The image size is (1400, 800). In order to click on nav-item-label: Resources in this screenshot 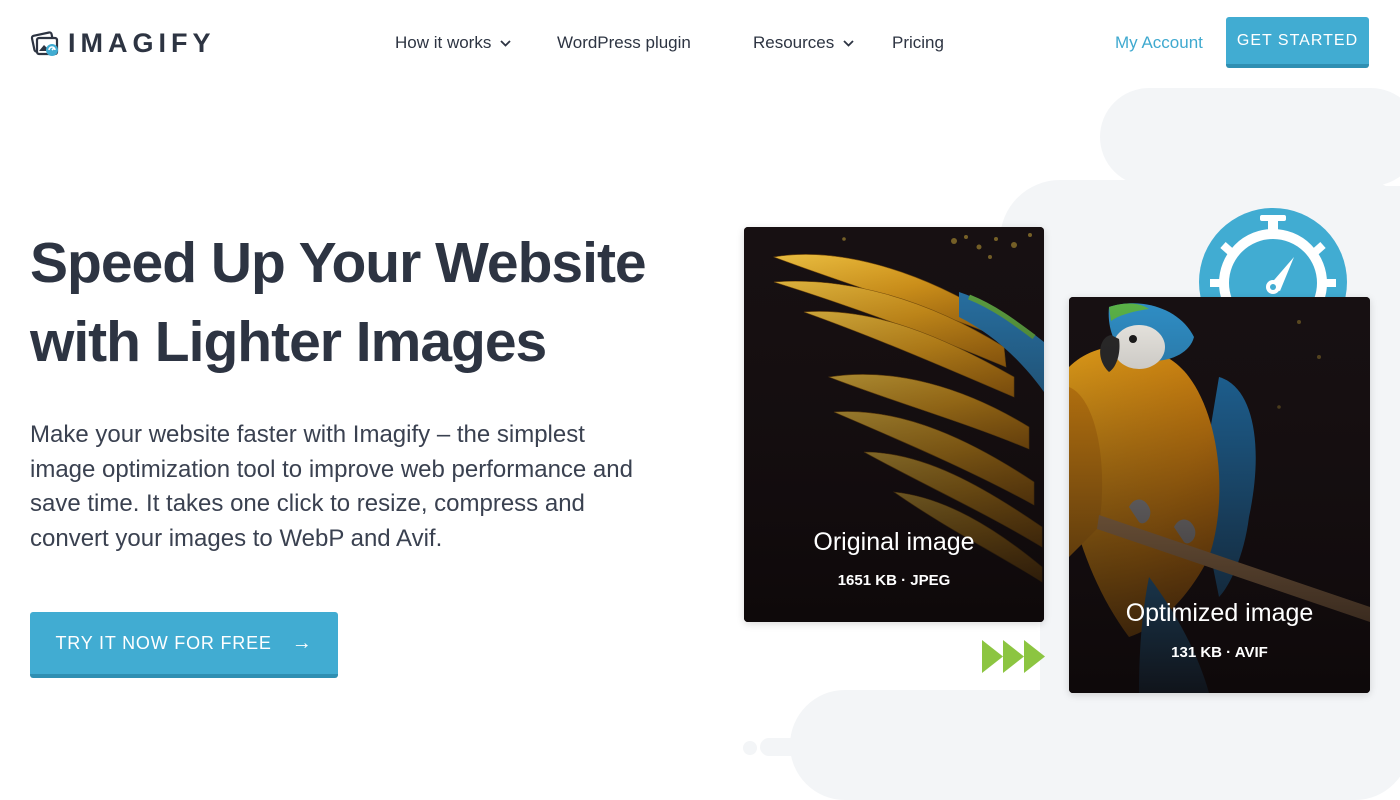, I will do `click(794, 42)`.